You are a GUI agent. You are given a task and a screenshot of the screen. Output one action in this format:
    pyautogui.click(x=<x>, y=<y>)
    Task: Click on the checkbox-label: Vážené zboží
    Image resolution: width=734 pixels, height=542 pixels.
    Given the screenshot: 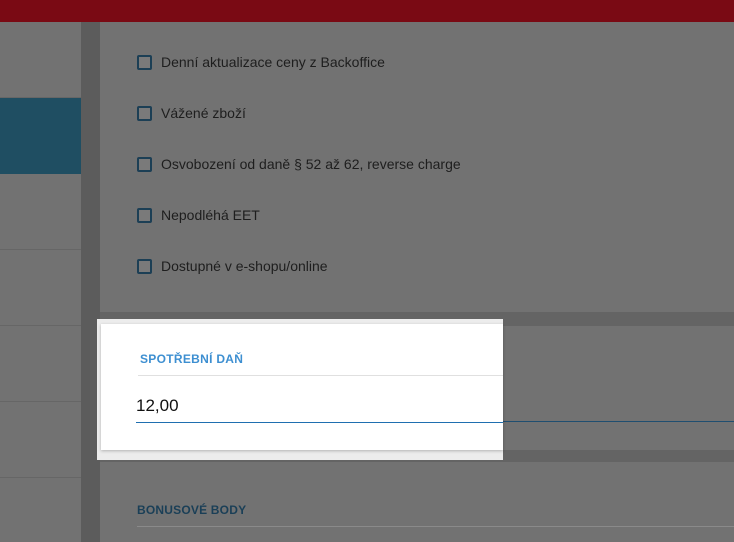 What is the action you would take?
    pyautogui.click(x=203, y=113)
    